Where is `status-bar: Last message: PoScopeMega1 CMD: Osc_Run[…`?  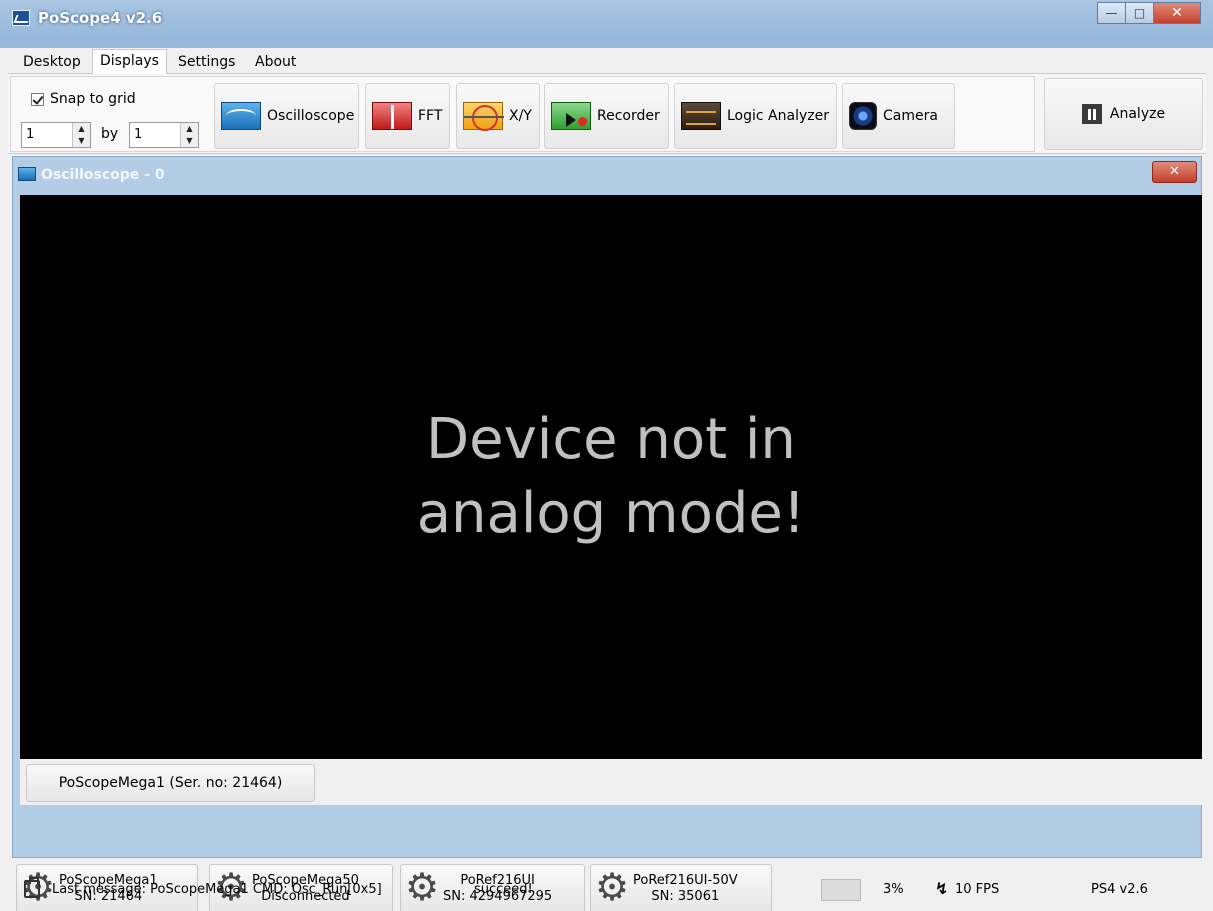 status-bar: Last message: PoScopeMega1 CMD: Osc_Run[… is located at coordinates (607, 890).